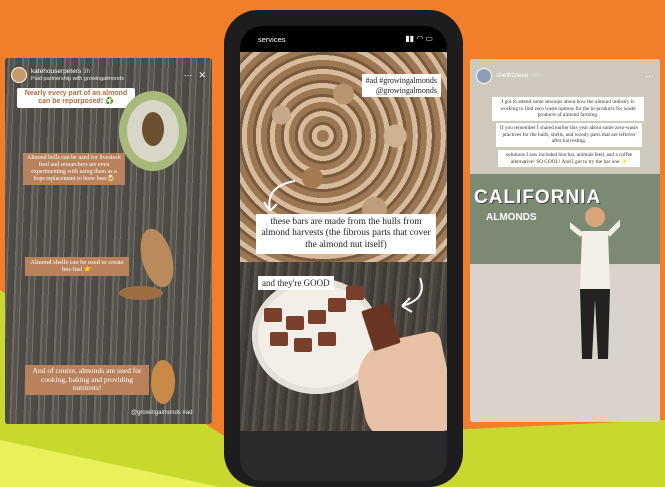 This screenshot has height=487, width=665. What do you see at coordinates (419, 38) in the screenshot?
I see `signal-wifi-battery-icon: ▮▮ ◠ ▭` at bounding box center [419, 38].